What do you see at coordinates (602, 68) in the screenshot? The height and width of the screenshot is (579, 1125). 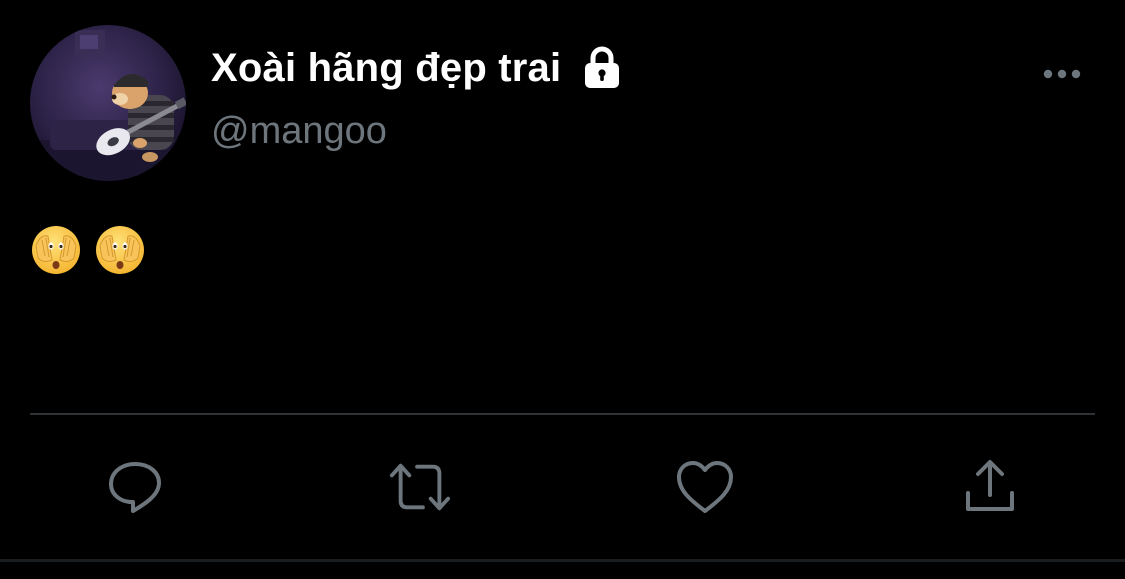 I see `lock-icon` at bounding box center [602, 68].